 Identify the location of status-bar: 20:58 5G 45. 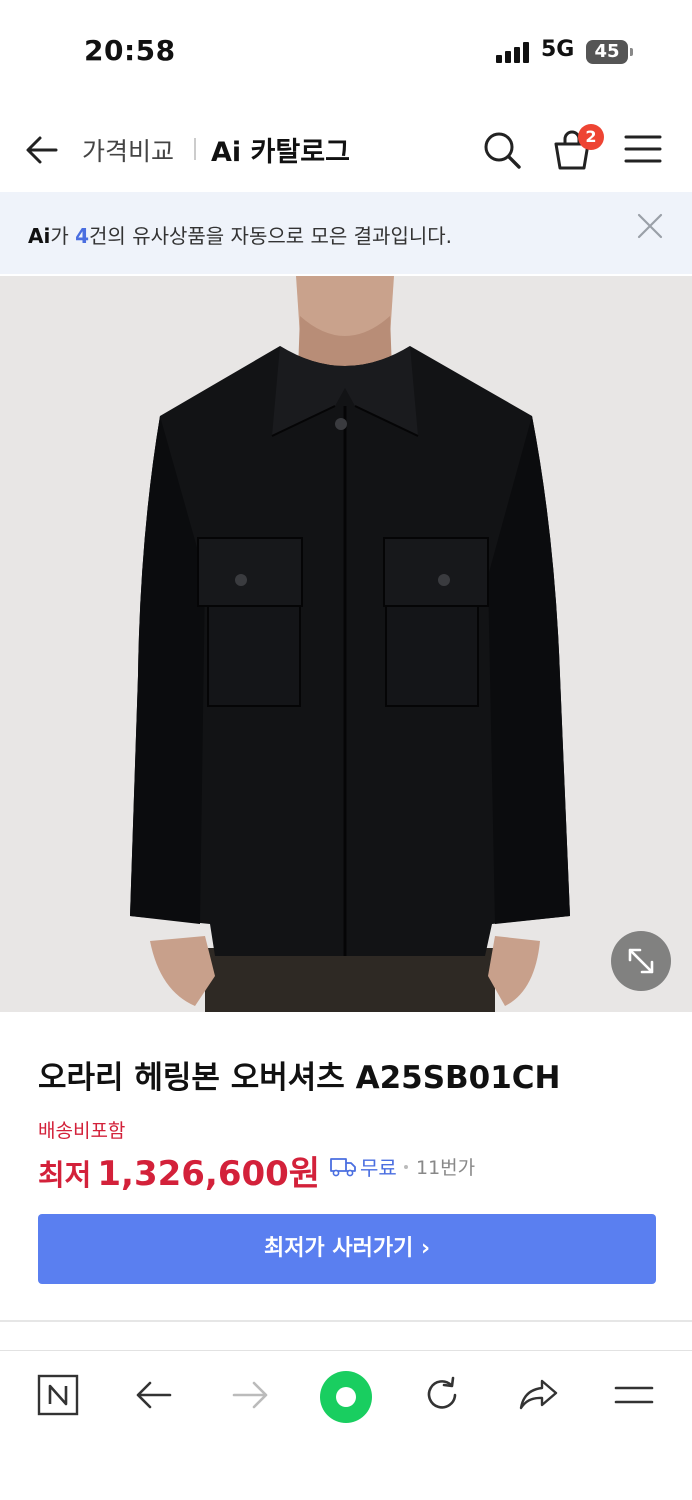
(346, 50).